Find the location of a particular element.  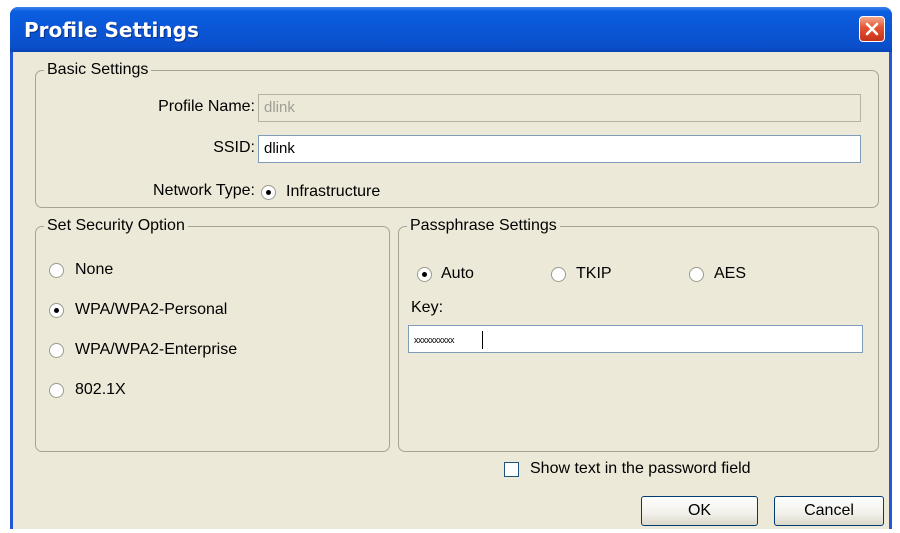

security-label-wpa-enterprise: WPA/WPA2-Enterprise is located at coordinates (156, 350).